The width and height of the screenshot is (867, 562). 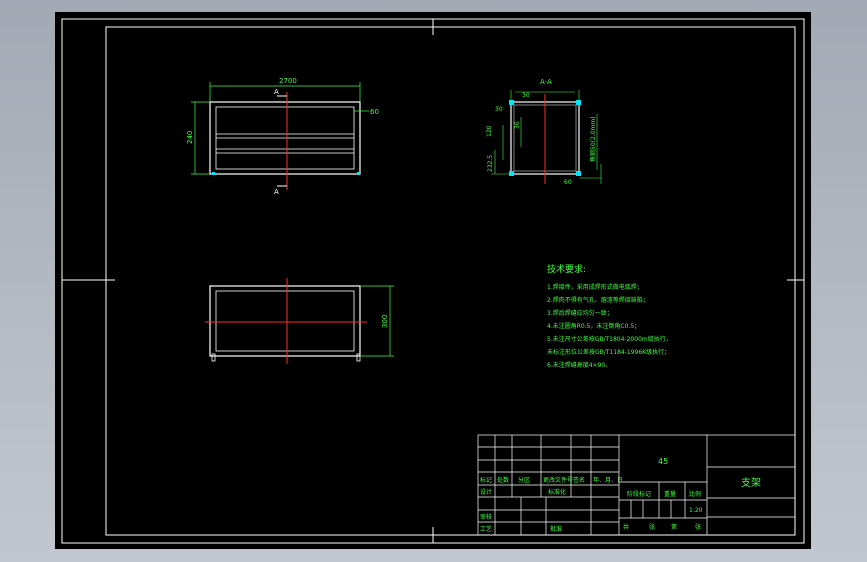 What do you see at coordinates (503, 480) in the screenshot?
I see `tb-header-count: 处数` at bounding box center [503, 480].